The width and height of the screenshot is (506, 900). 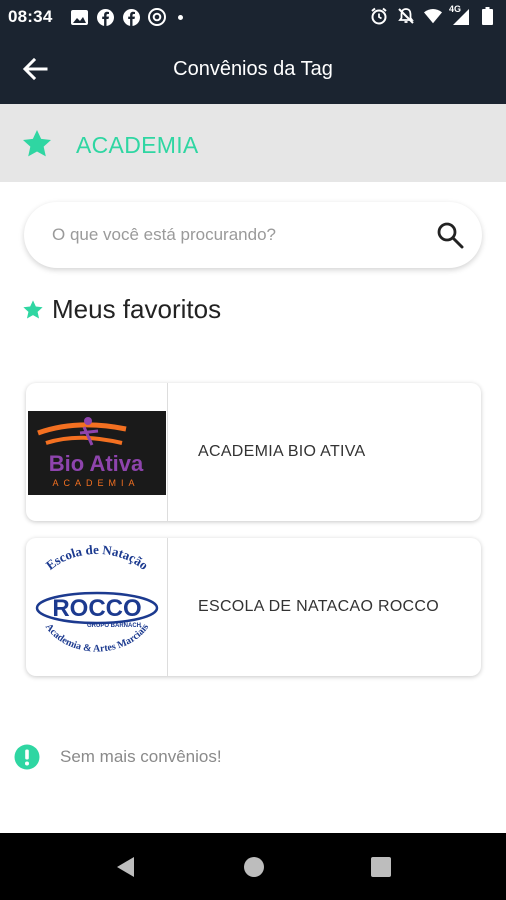 I want to click on logo-arc-top: Escola de Natação, so click(x=97, y=557).